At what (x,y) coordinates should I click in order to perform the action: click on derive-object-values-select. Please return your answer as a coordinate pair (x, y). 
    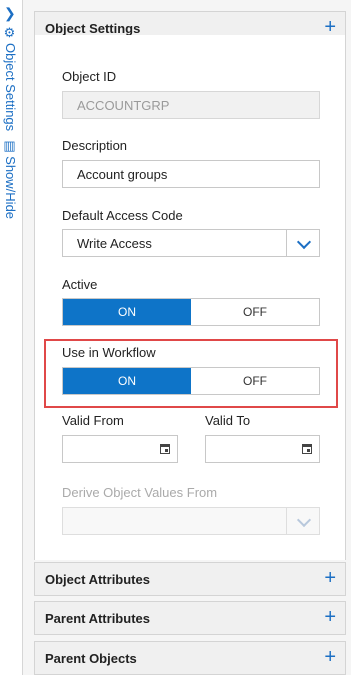
    Looking at the image, I should click on (191, 521).